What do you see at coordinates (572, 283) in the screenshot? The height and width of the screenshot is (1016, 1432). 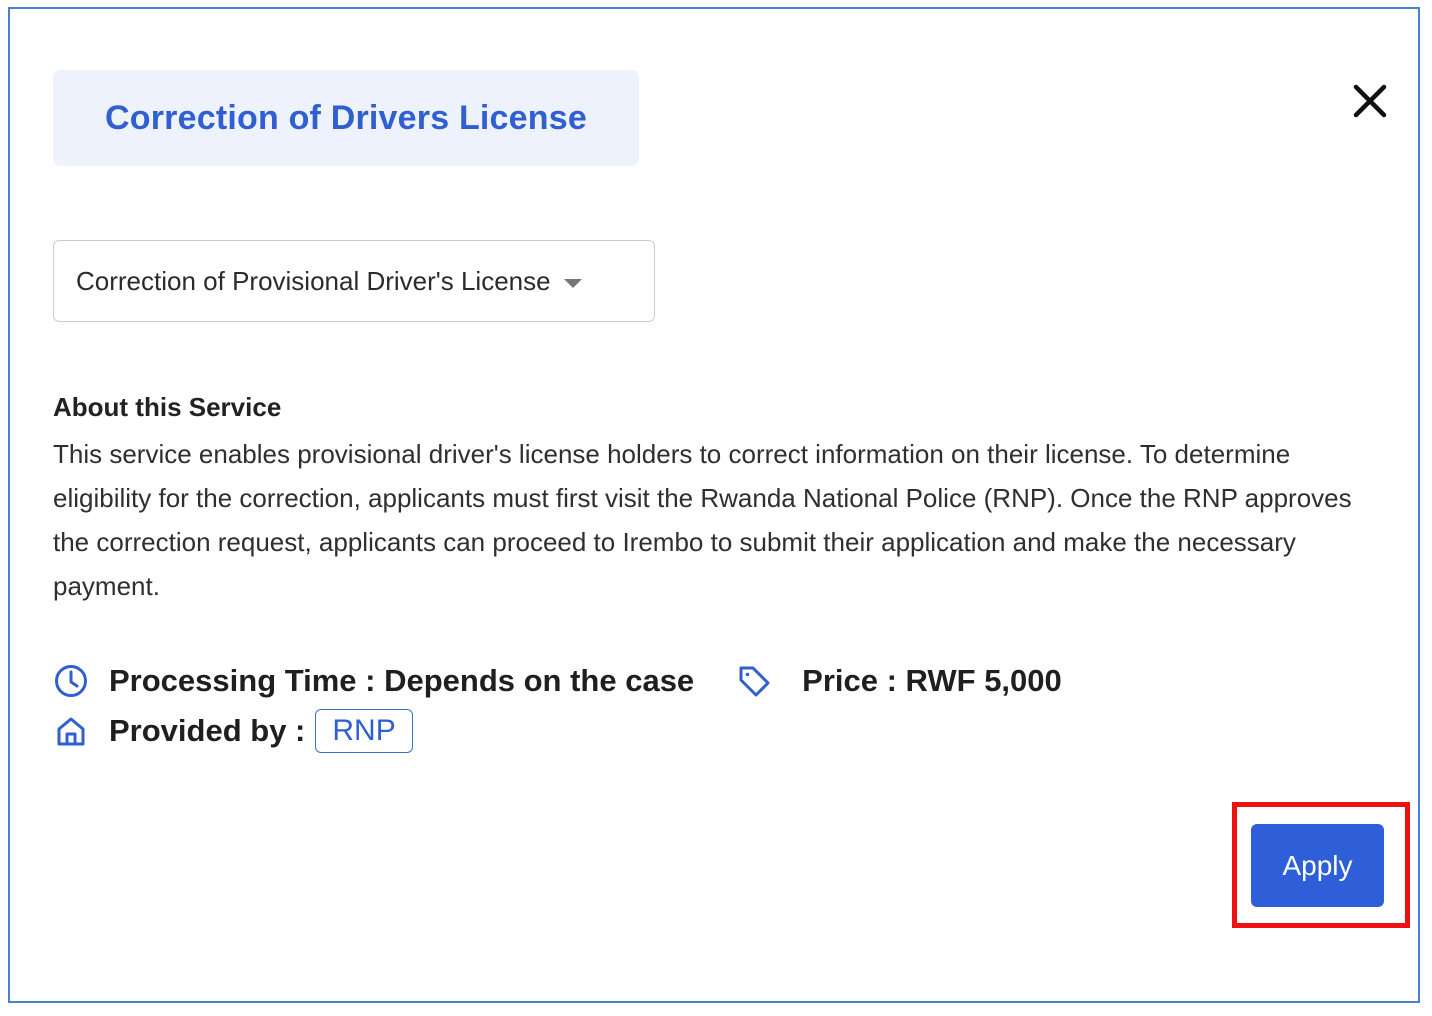 I see `chevron-down-icon` at bounding box center [572, 283].